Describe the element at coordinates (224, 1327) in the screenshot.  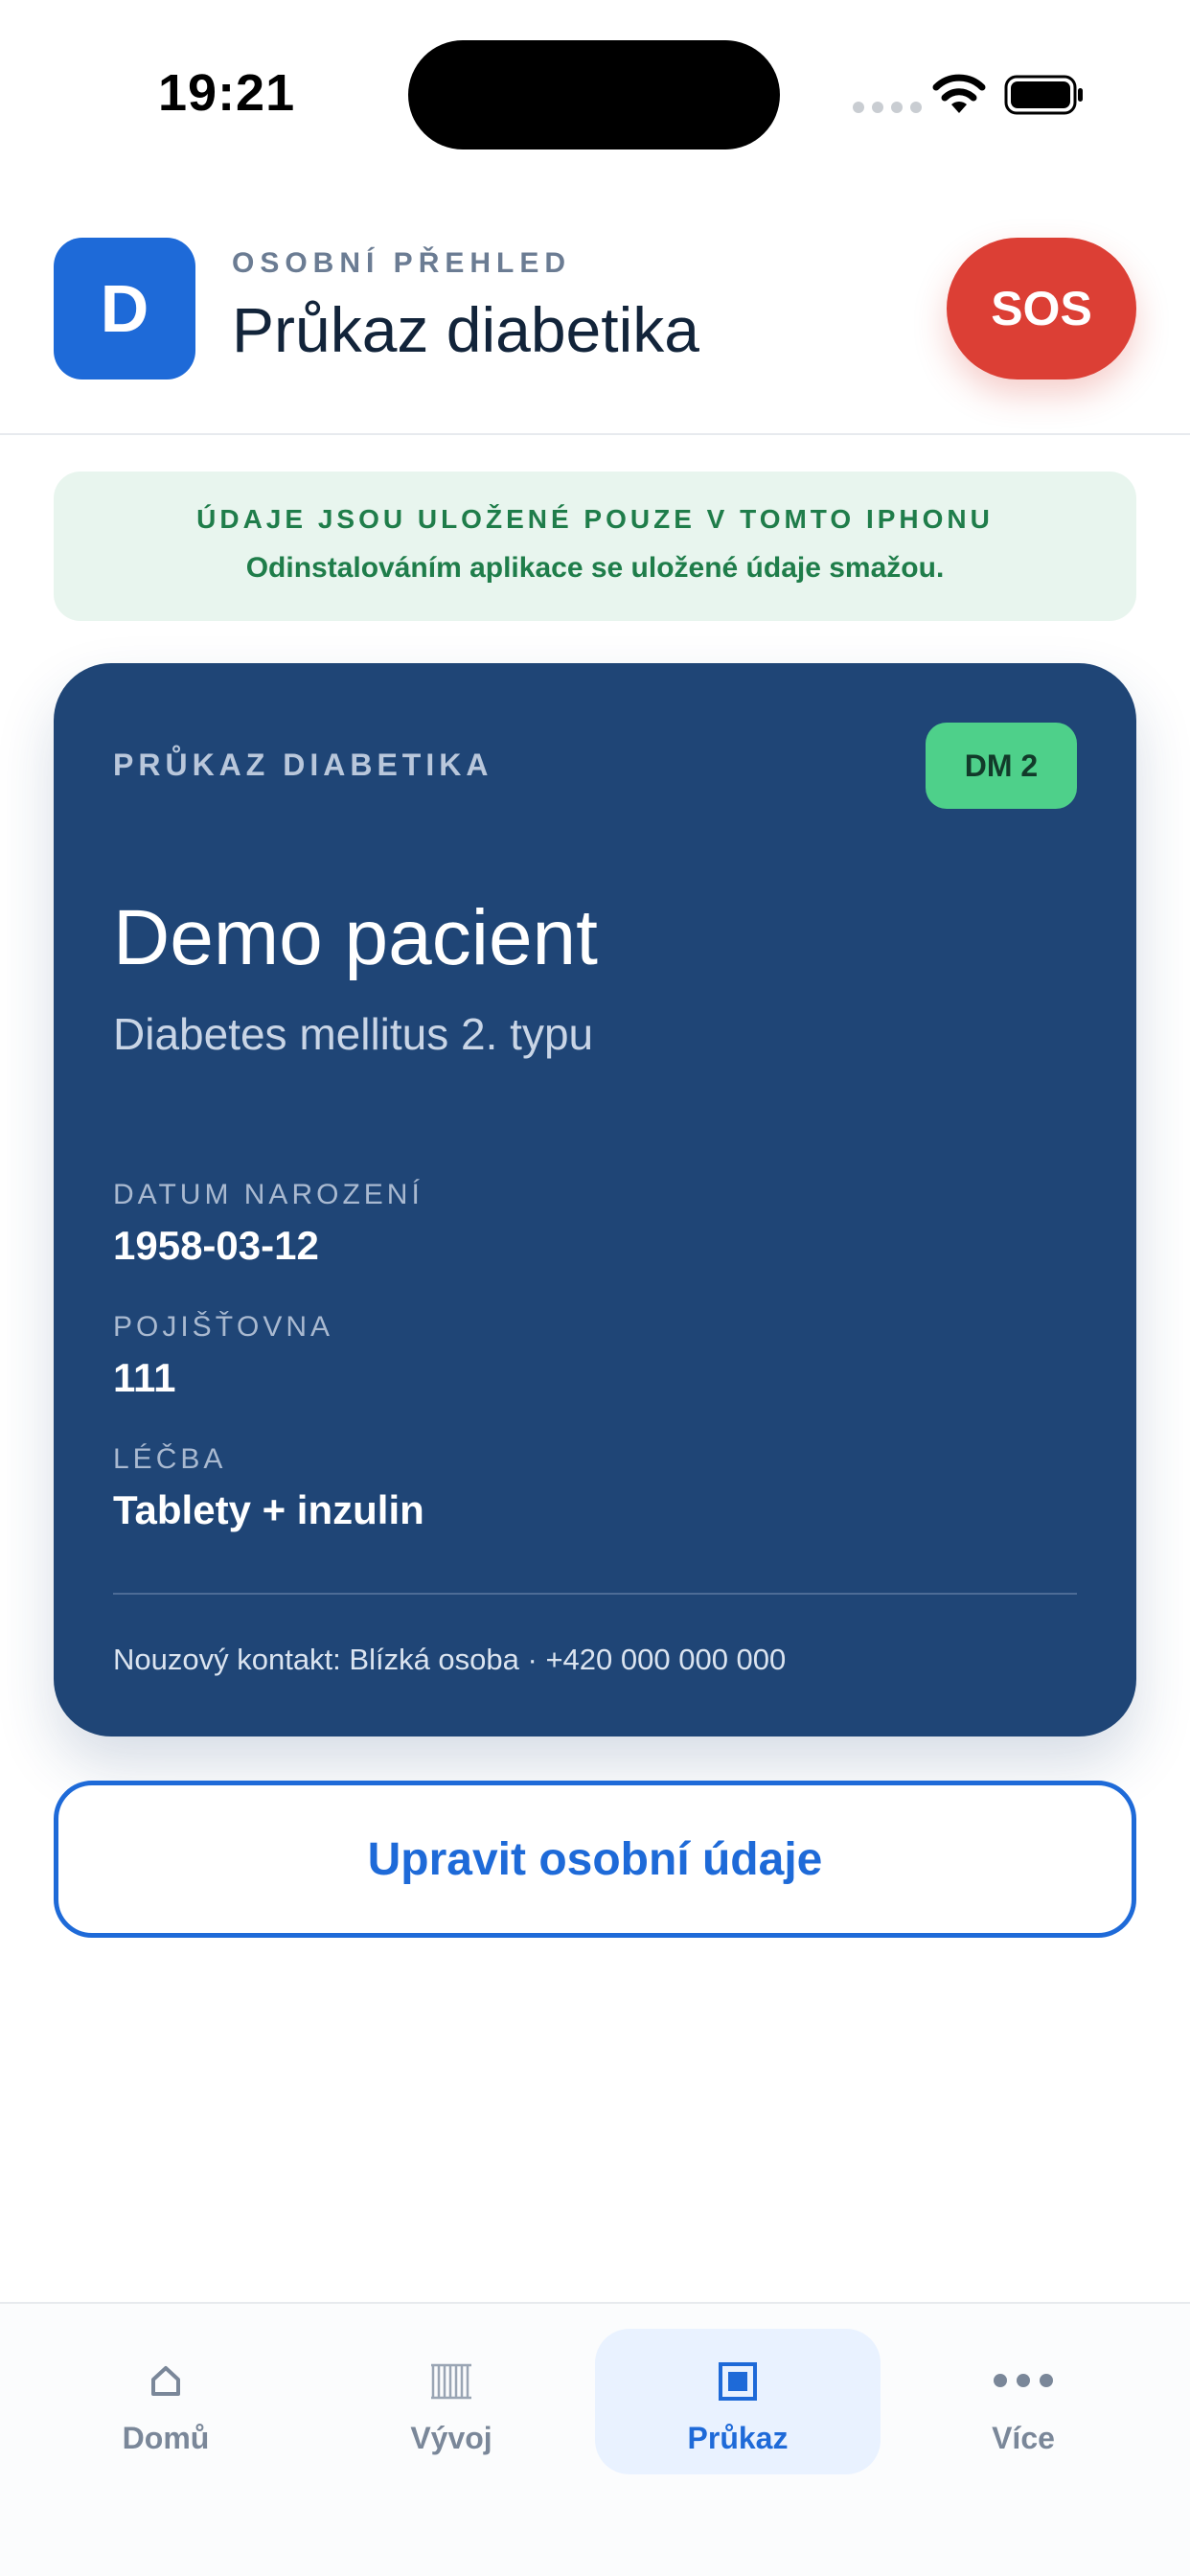
I see `insurance-label: POJIŠŤOVNA` at that location.